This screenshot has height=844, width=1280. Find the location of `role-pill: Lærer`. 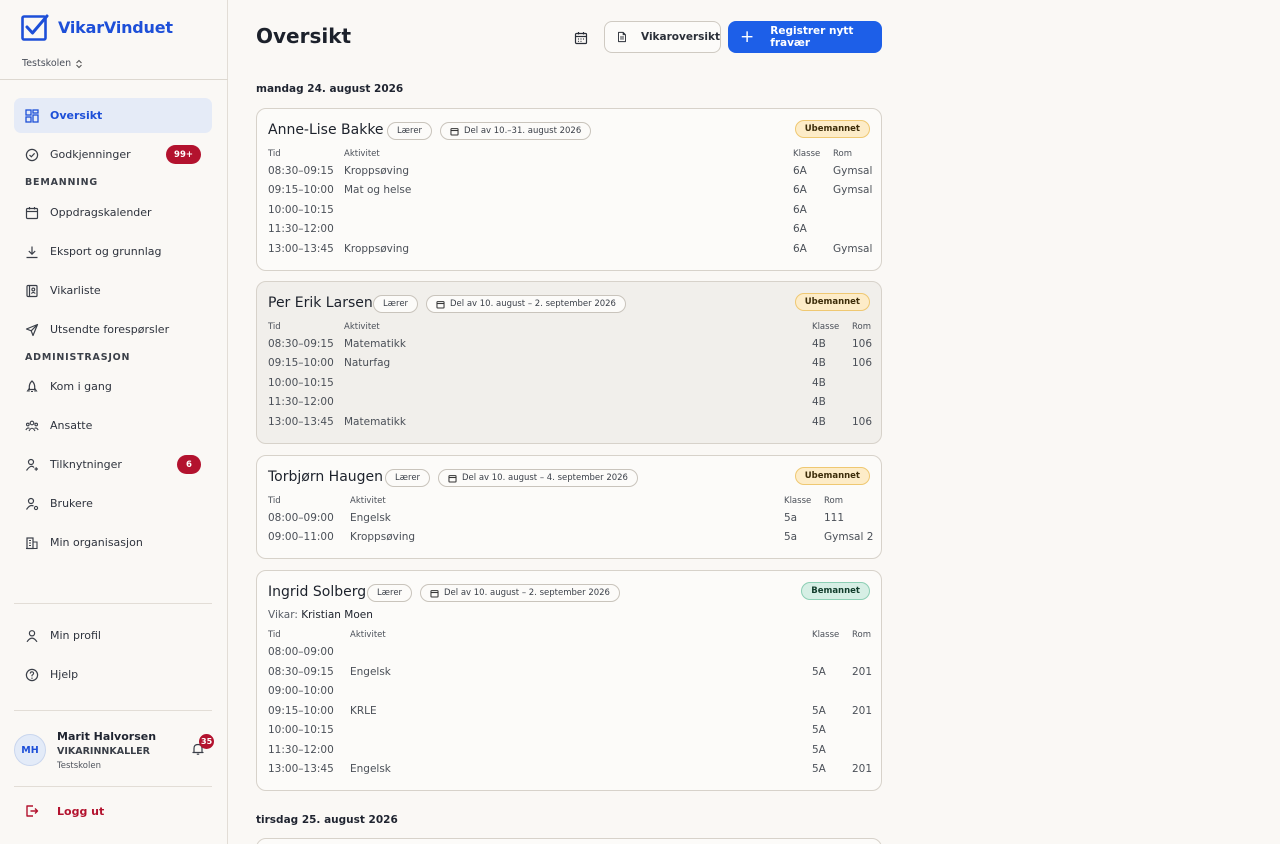

role-pill: Lærer is located at coordinates (389, 593).